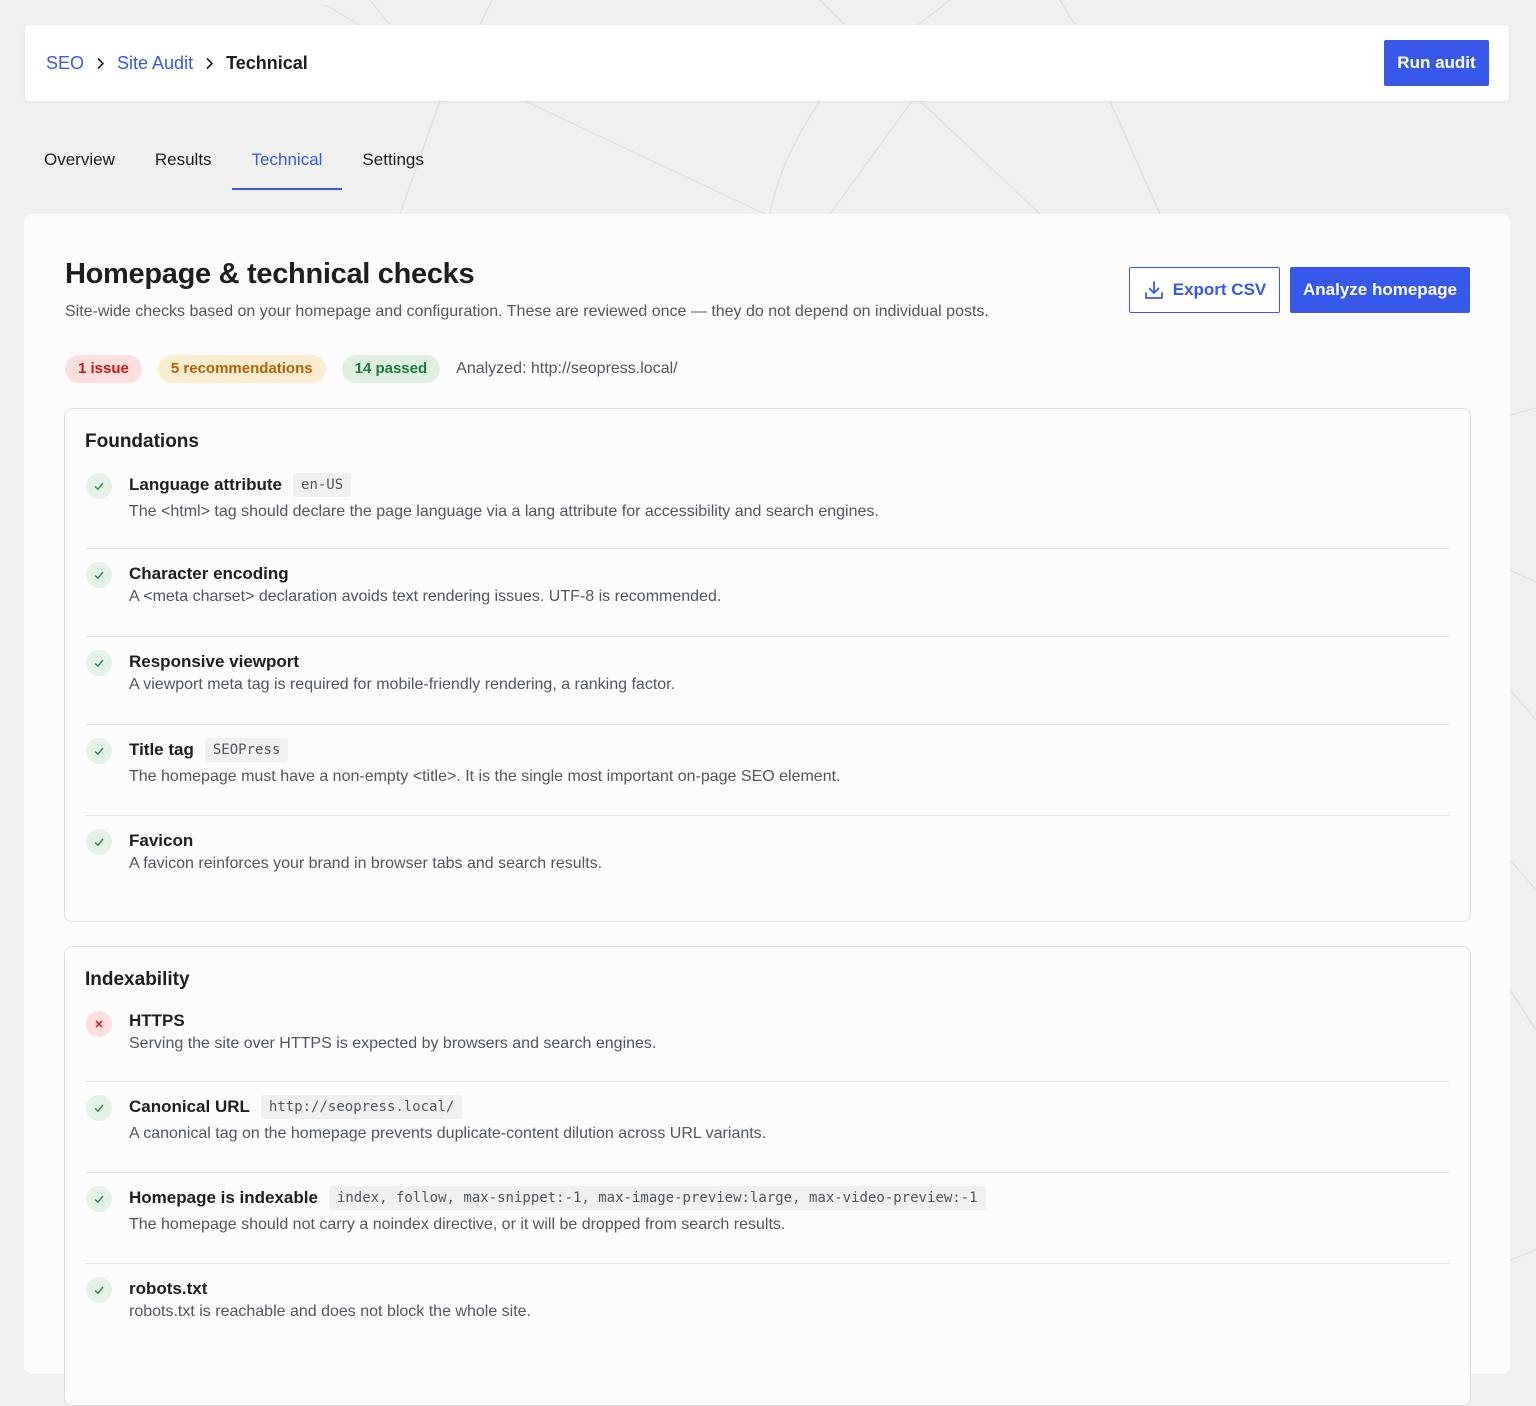  I want to click on tab-settings: Settings, so click(392, 161).